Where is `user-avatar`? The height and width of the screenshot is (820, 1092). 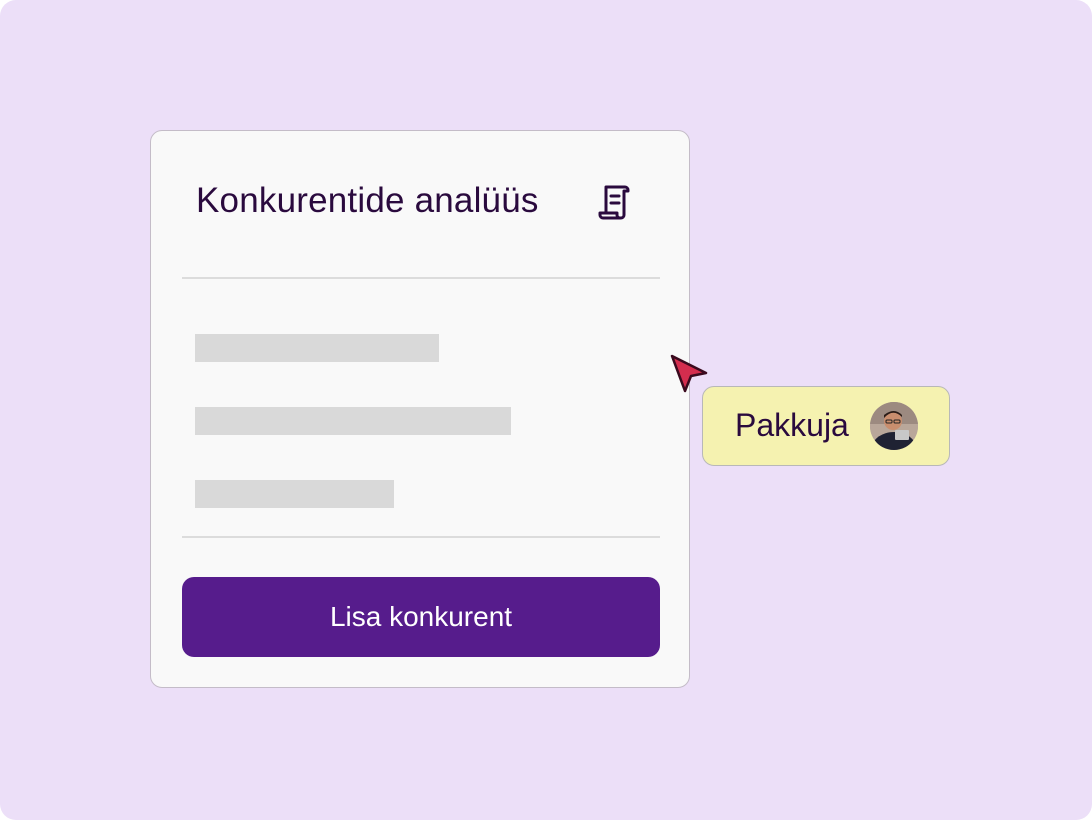
user-avatar is located at coordinates (894, 426).